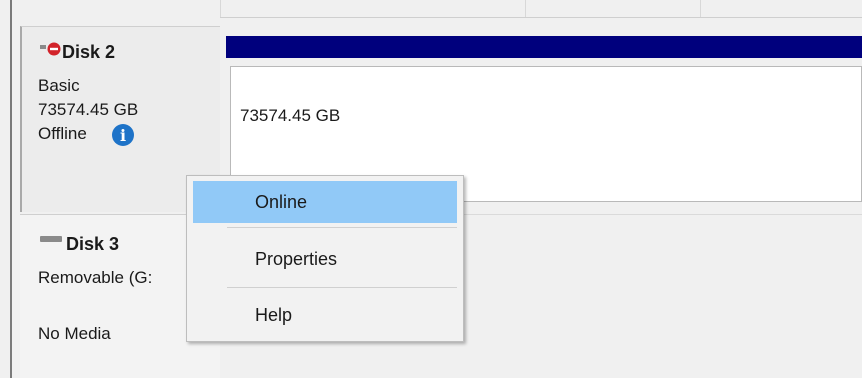 Image resolution: width=862 pixels, height=378 pixels. I want to click on disk-offline-icon, so click(52, 49).